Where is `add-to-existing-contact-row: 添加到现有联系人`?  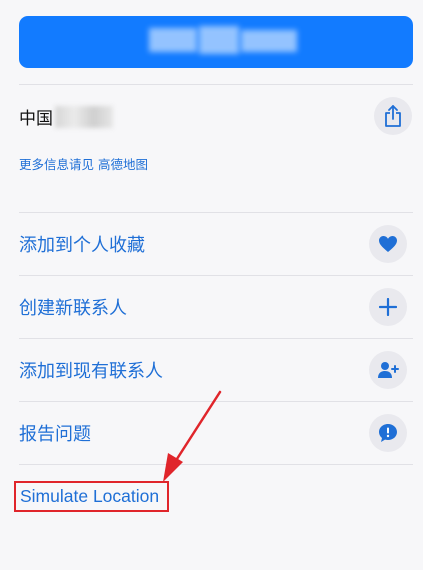
add-to-existing-contact-row: 添加到现有联系人 is located at coordinates (216, 370).